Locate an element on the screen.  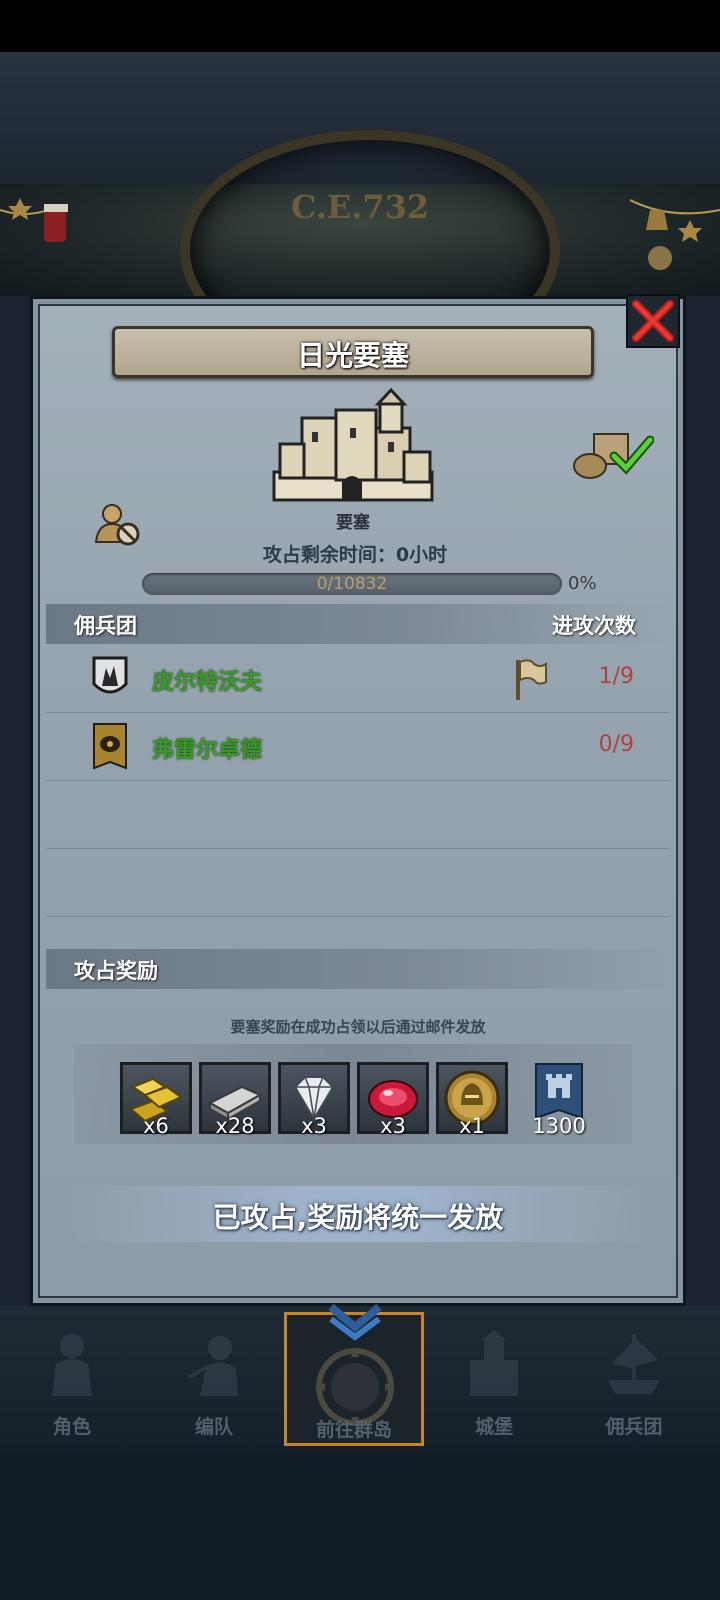
christmas-stocking-icon is located at coordinates (34, 220).